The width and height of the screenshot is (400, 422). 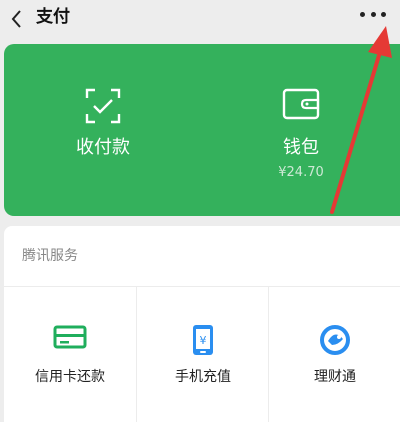 What do you see at coordinates (50, 256) in the screenshot?
I see `section-title: 腾讯服务` at bounding box center [50, 256].